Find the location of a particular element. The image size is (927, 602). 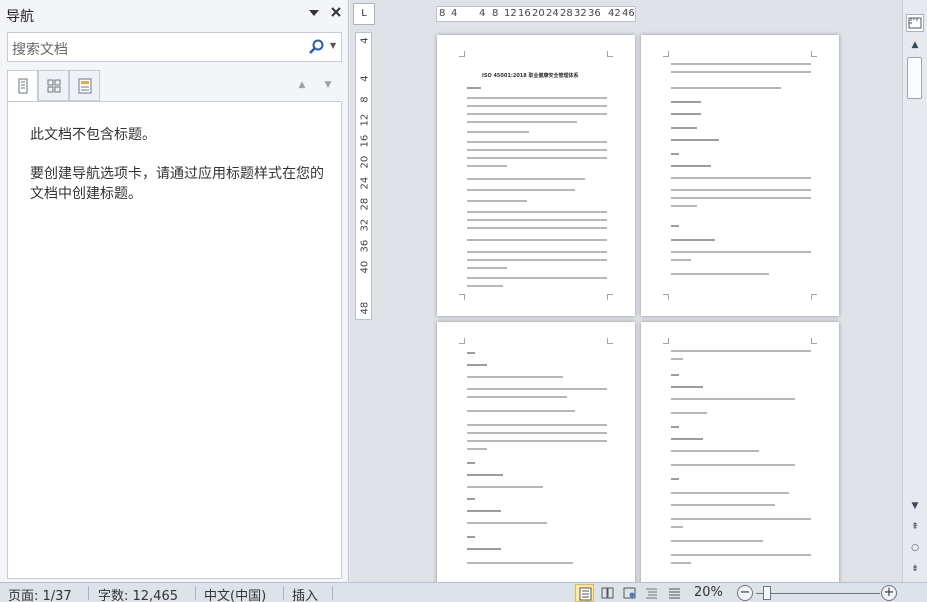

tab-selector-button: L is located at coordinates (364, 14).